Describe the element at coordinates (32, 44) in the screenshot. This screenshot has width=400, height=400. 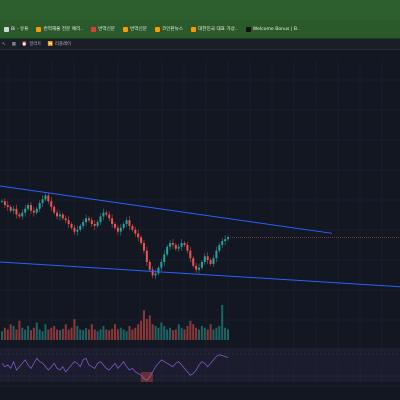
I see `toolbar-item: ⏰ 알러트` at that location.